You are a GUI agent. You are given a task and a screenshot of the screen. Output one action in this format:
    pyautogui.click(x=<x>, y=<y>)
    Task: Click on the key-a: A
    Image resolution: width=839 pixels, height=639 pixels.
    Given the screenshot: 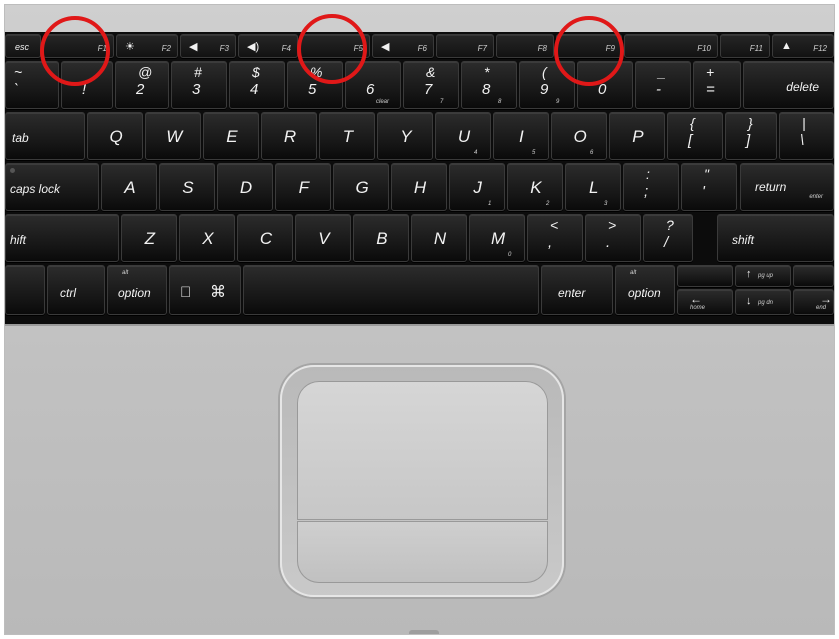 What is the action you would take?
    pyautogui.click(x=129, y=187)
    